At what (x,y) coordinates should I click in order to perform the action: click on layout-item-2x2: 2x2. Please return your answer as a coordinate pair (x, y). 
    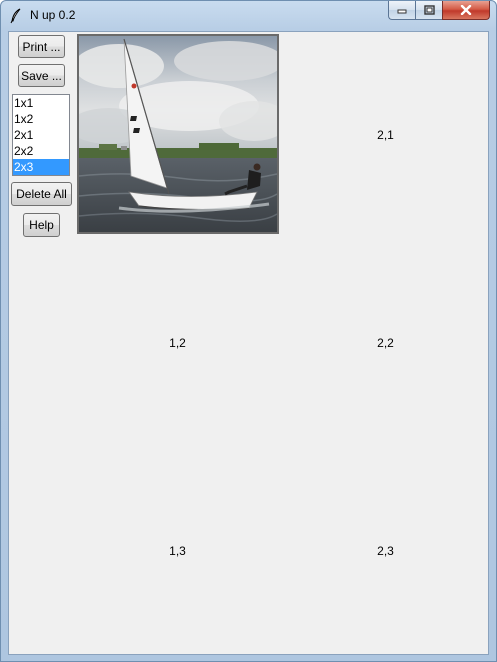
    Looking at the image, I should click on (41, 151).